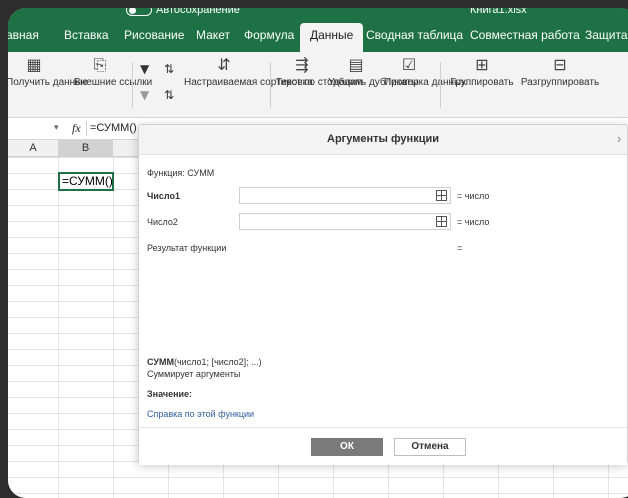  What do you see at coordinates (200, 414) in the screenshot?
I see `help-link: Справка по этой функции` at bounding box center [200, 414].